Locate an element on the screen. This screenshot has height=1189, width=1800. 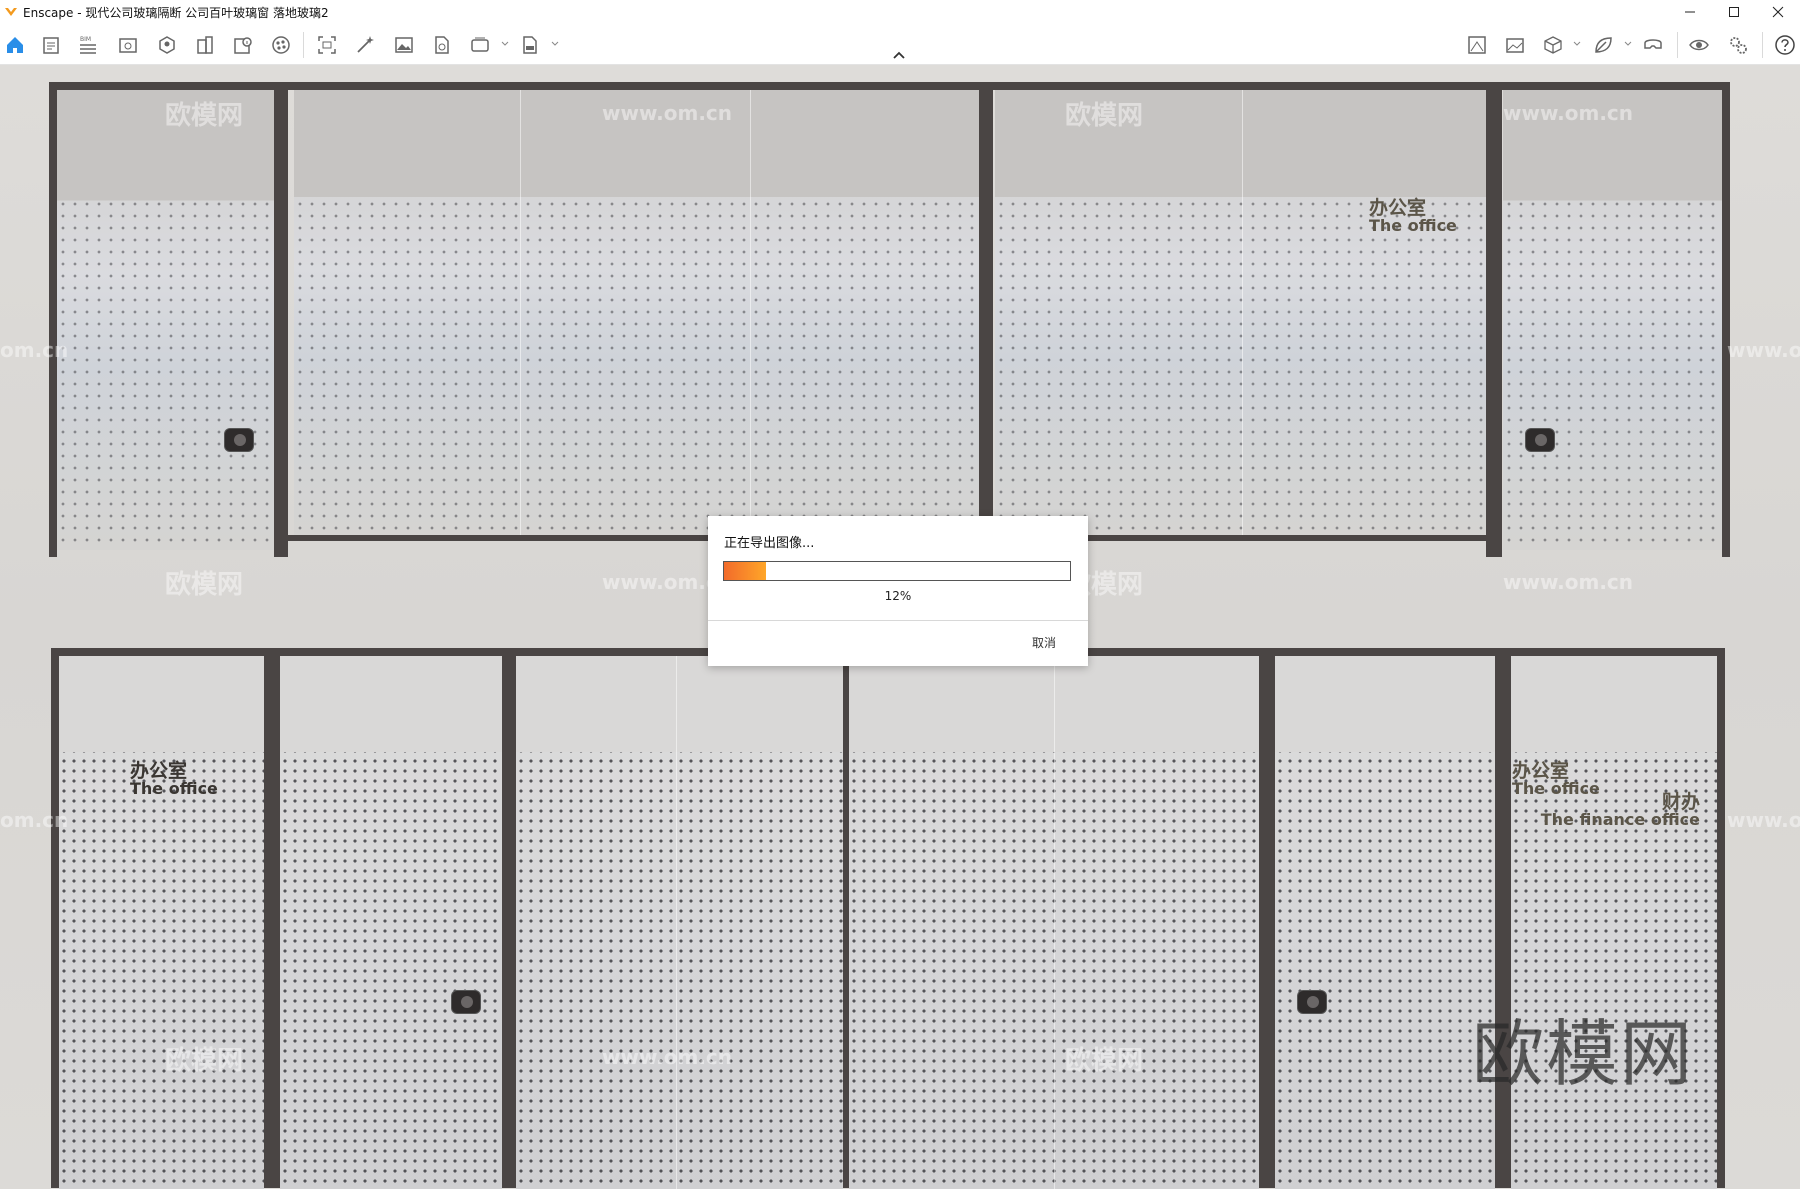
close-icon is located at coordinates (1778, 12).